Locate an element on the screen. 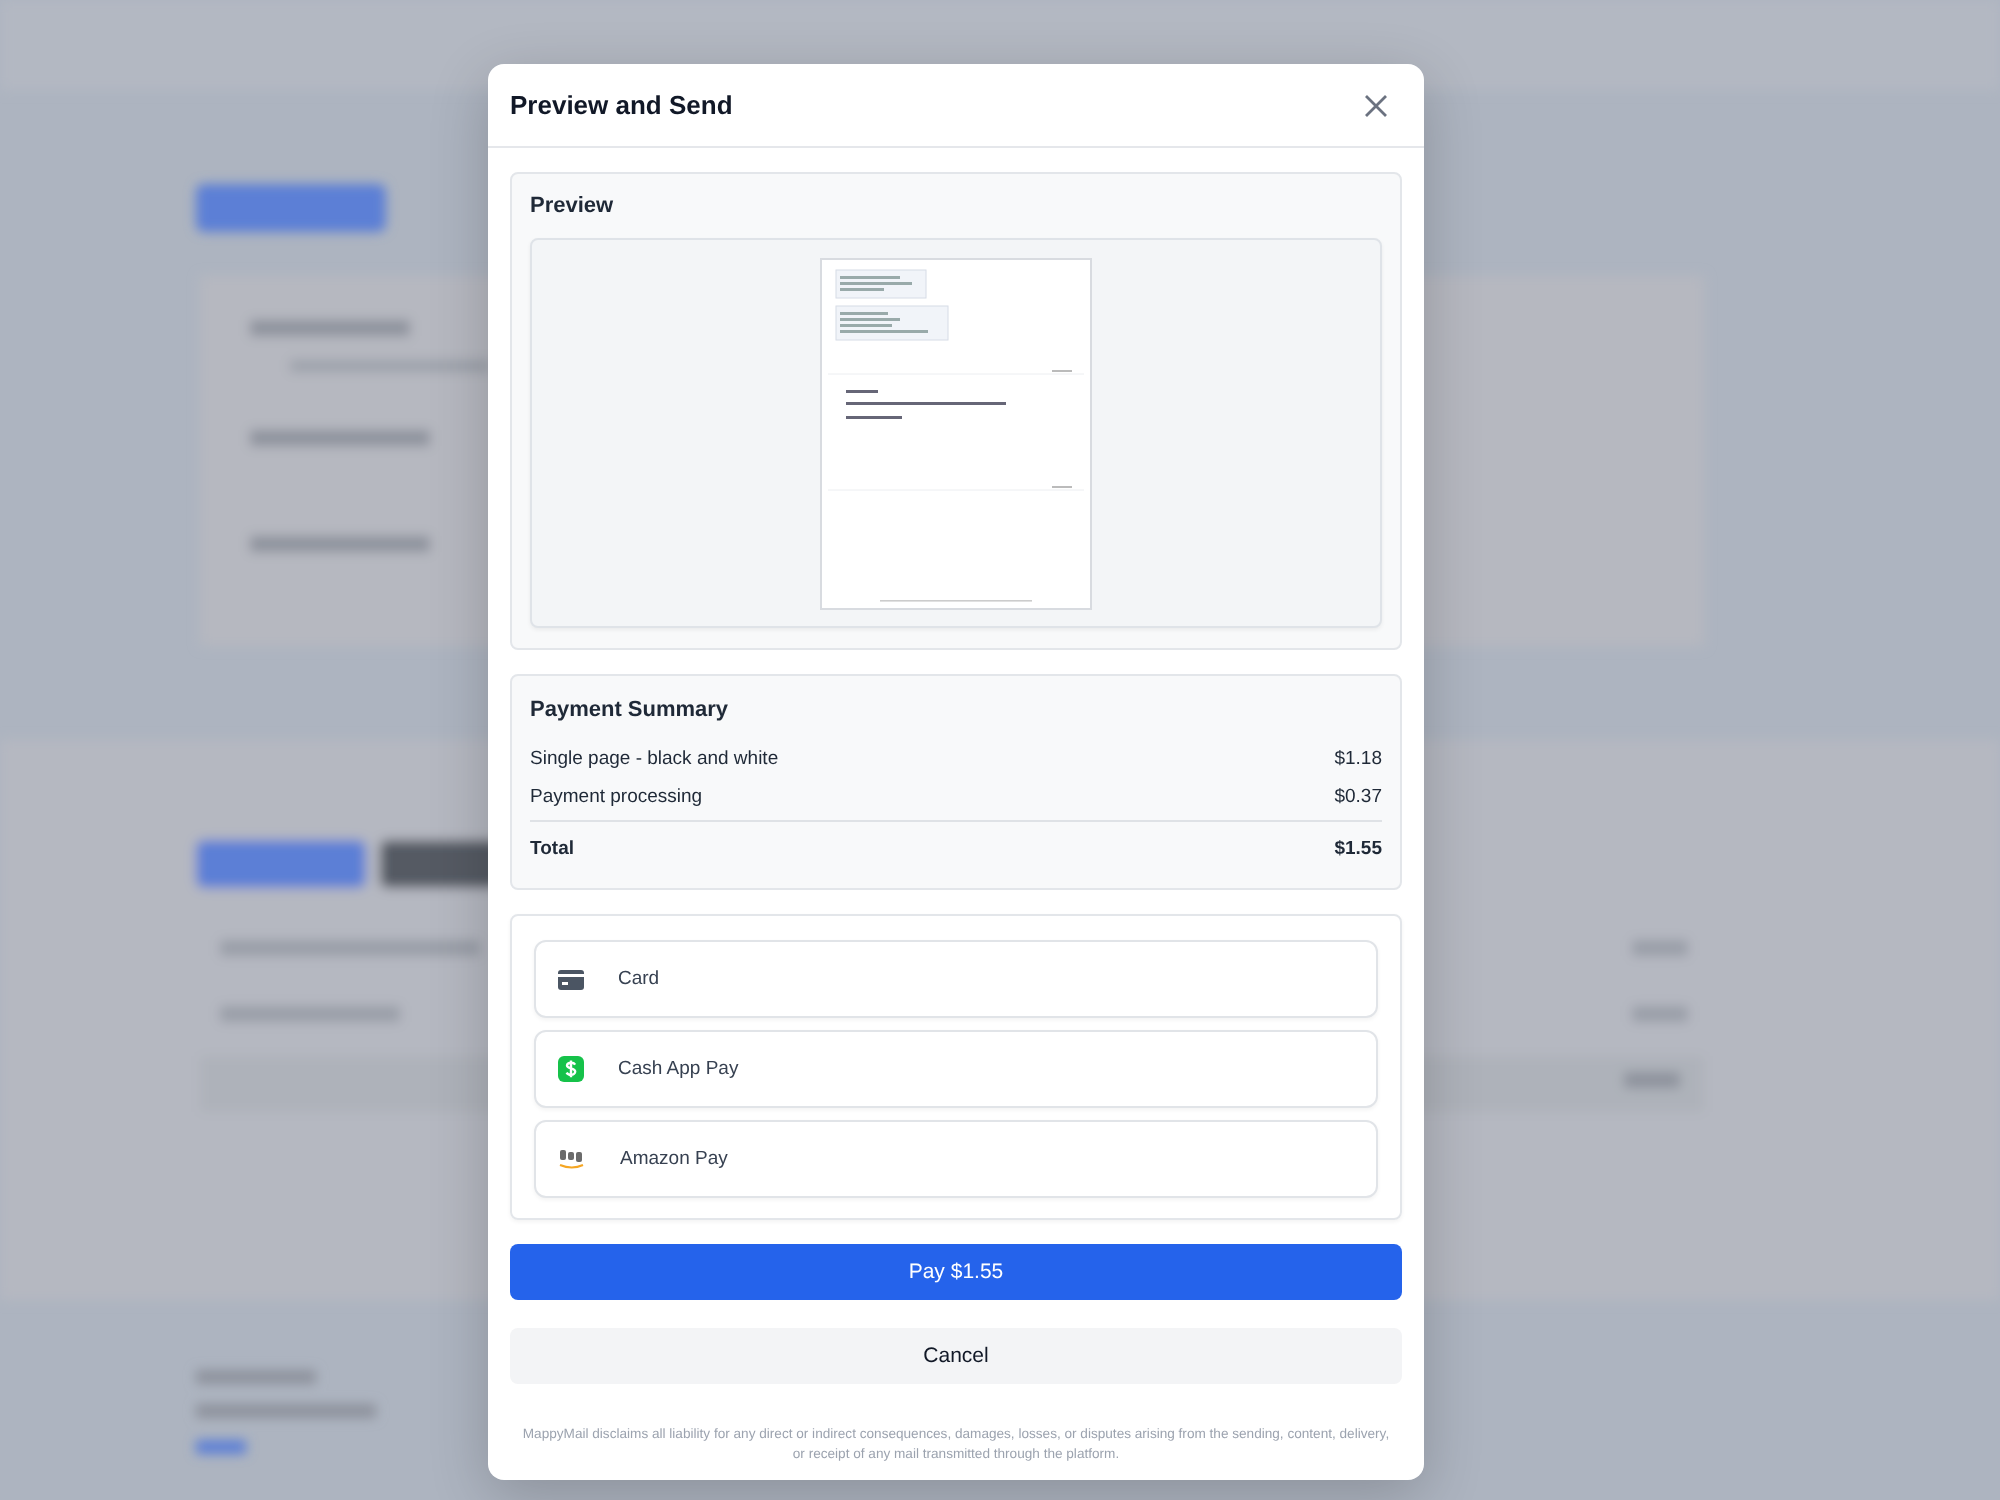  section-heading: Payment Summary is located at coordinates (630, 710).